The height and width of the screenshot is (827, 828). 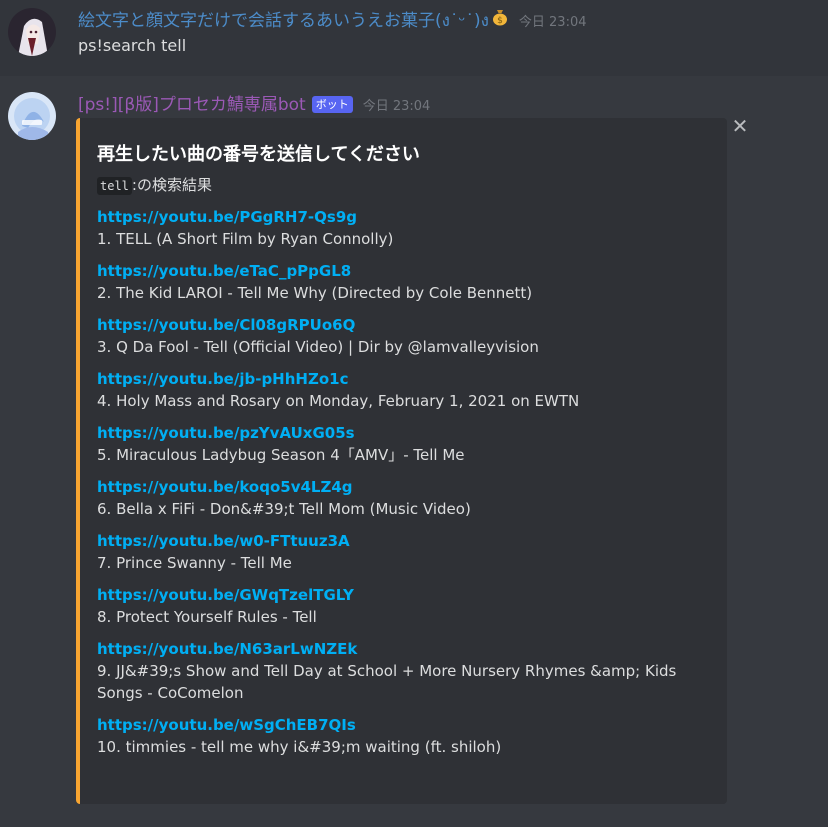 I want to click on result-link: https://youtu.be/koqo5v4LZ4g, so click(x=397, y=487).